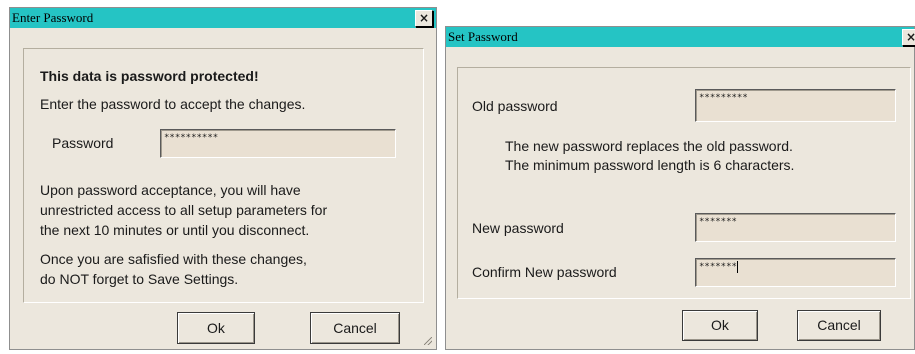 This screenshot has width=915, height=354. What do you see at coordinates (680, 37) in the screenshot?
I see `set-password-titlebar: Set Password` at bounding box center [680, 37].